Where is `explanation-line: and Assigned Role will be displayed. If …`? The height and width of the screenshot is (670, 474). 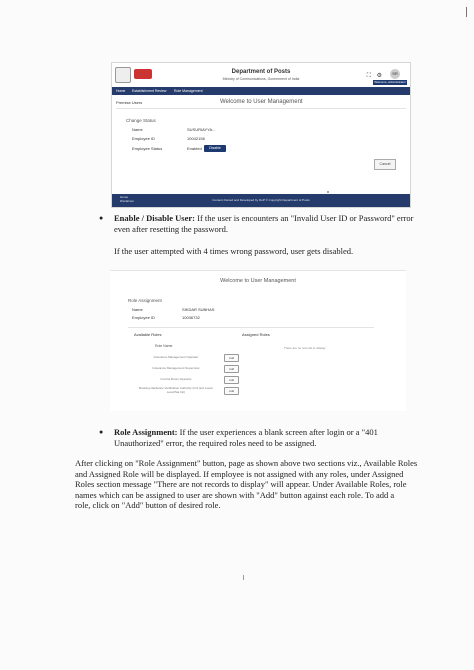 explanation-line: and Assigned Role will be displayed. If … is located at coordinates (239, 473).